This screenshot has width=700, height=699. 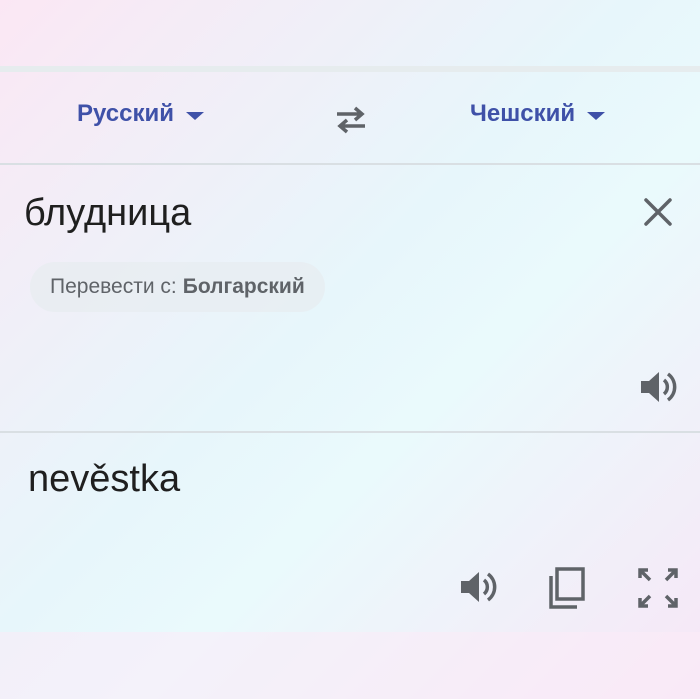 I want to click on source-language-selector: Русский, so click(x=140, y=114).